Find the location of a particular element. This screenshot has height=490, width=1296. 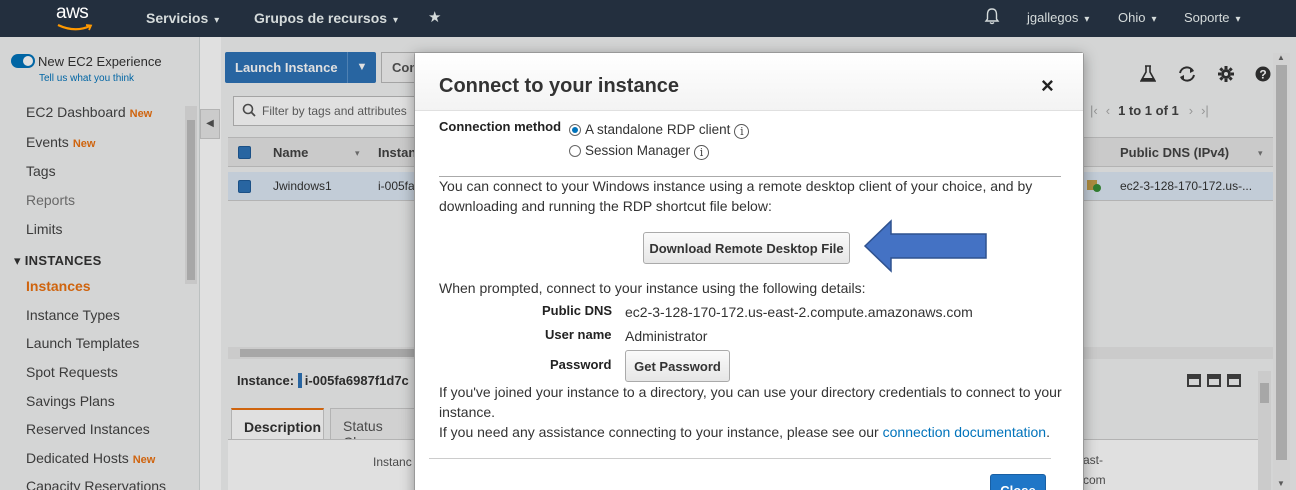

support-label: Soporte is located at coordinates (1207, 17).